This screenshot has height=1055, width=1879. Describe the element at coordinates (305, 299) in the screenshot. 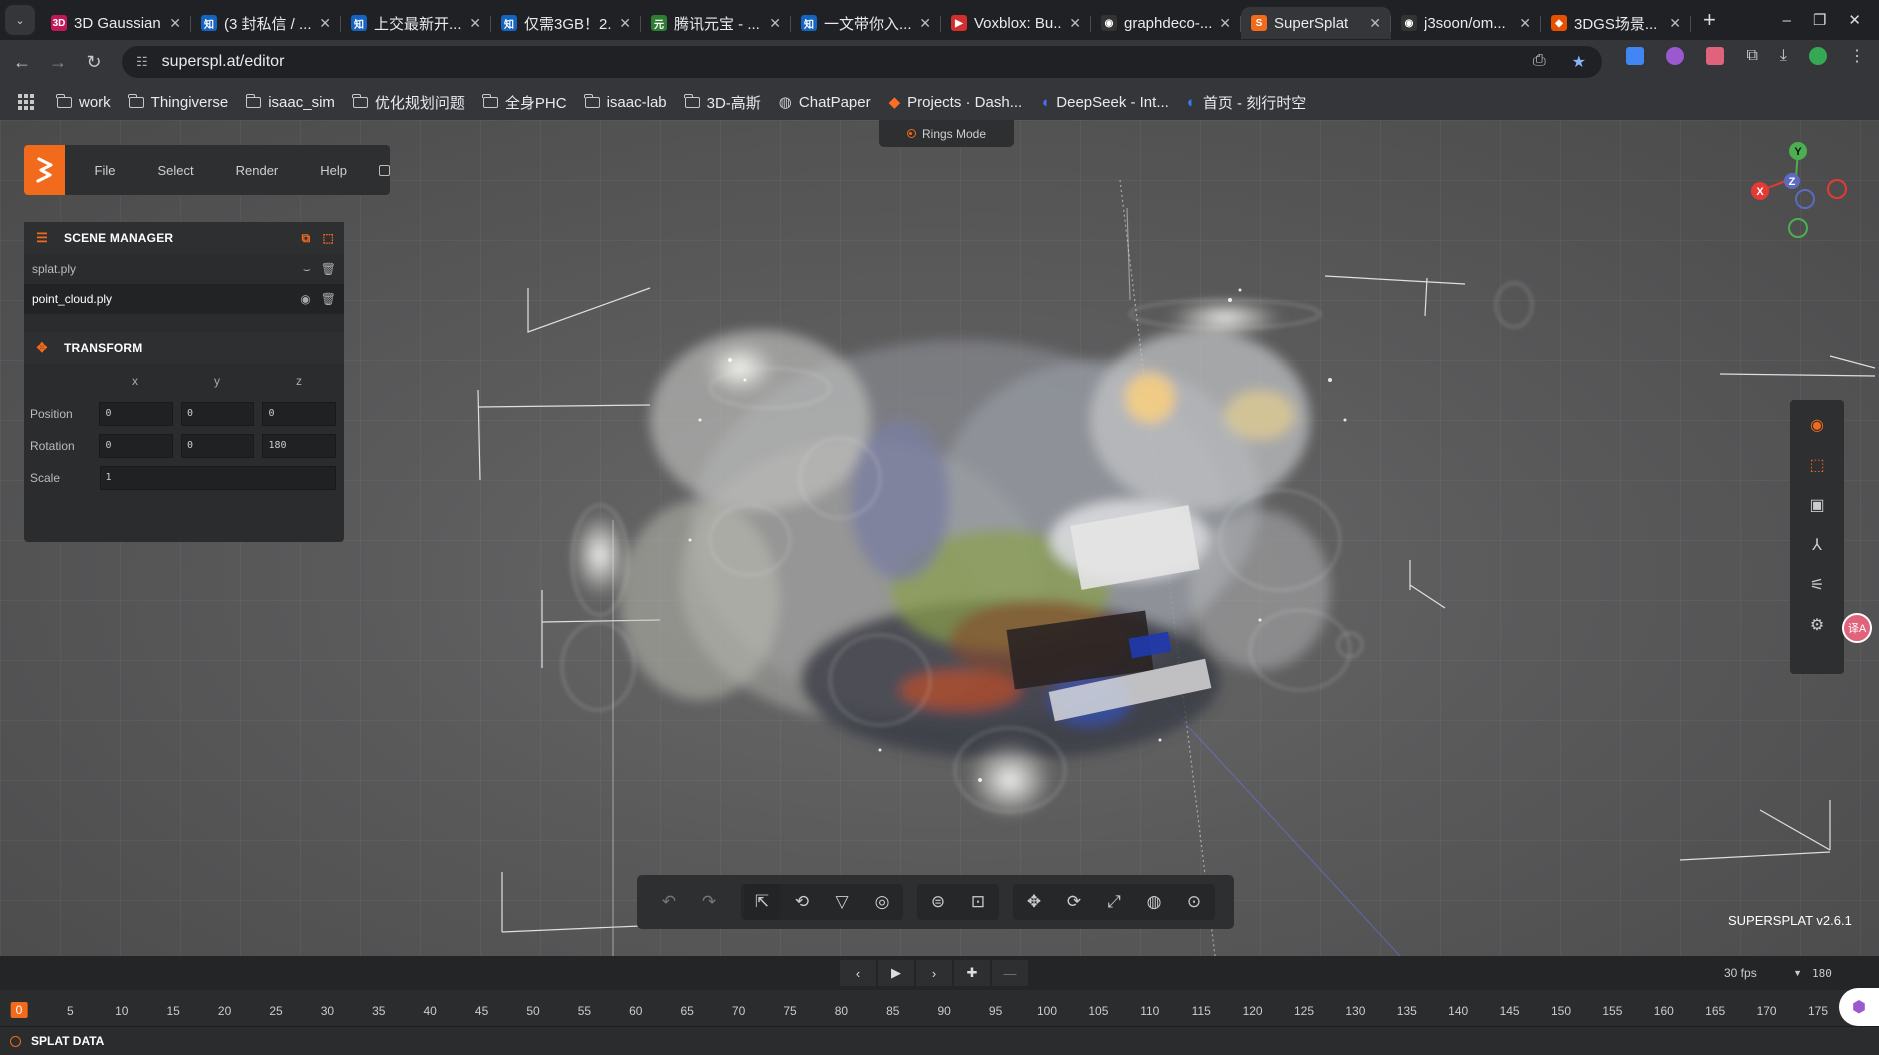

I see `eye-icon: ◉` at that location.